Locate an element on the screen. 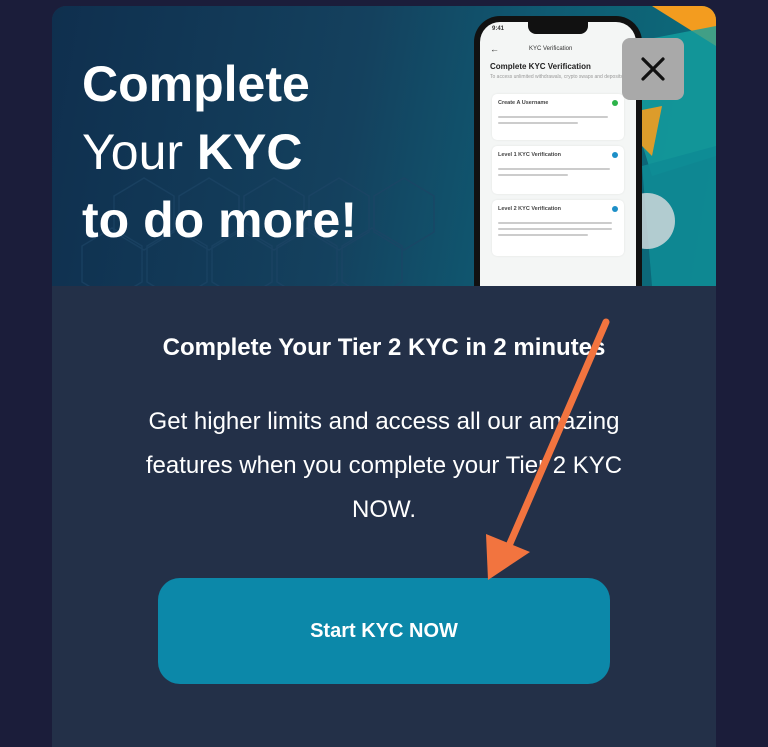 This screenshot has width=768, height=747. headline-line-2-part-a: Your is located at coordinates (139, 152).